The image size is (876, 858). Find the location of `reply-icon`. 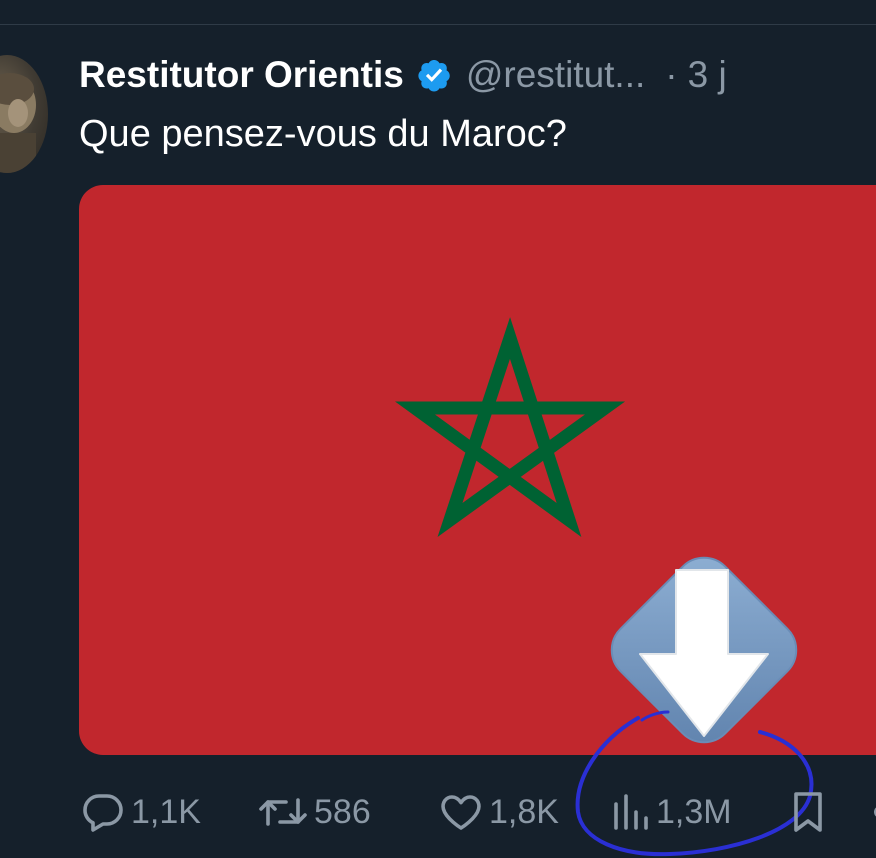

reply-icon is located at coordinates (103, 813).